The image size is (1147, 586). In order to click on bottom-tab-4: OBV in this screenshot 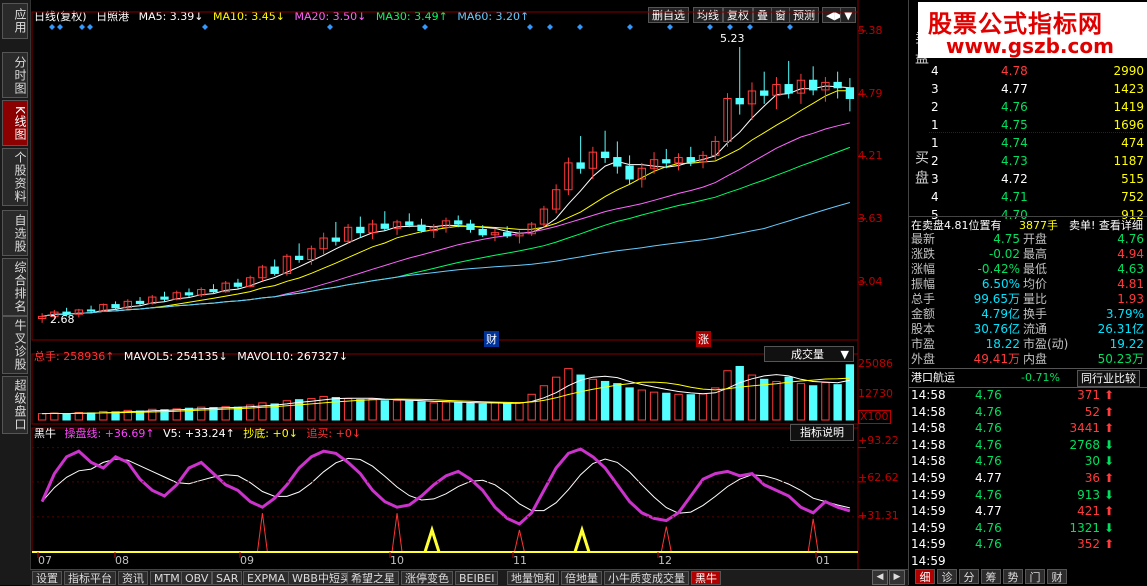, I will do `click(197, 578)`.